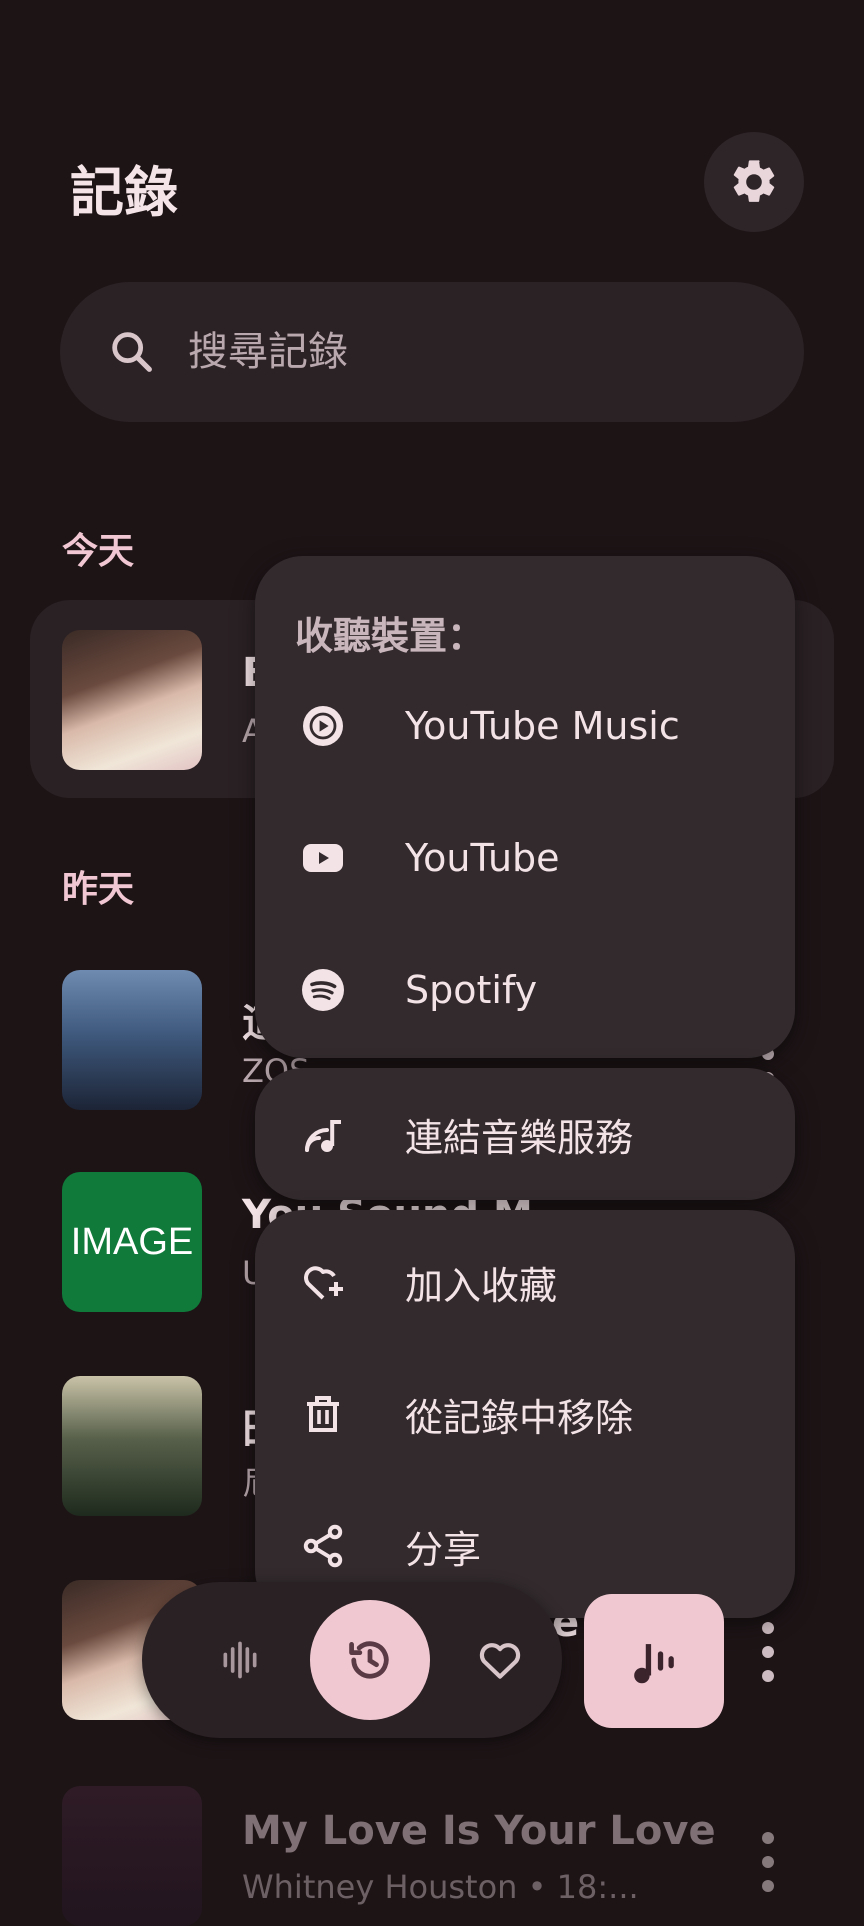  I want to click on menu-header: 收聽裝置：, so click(390, 636).